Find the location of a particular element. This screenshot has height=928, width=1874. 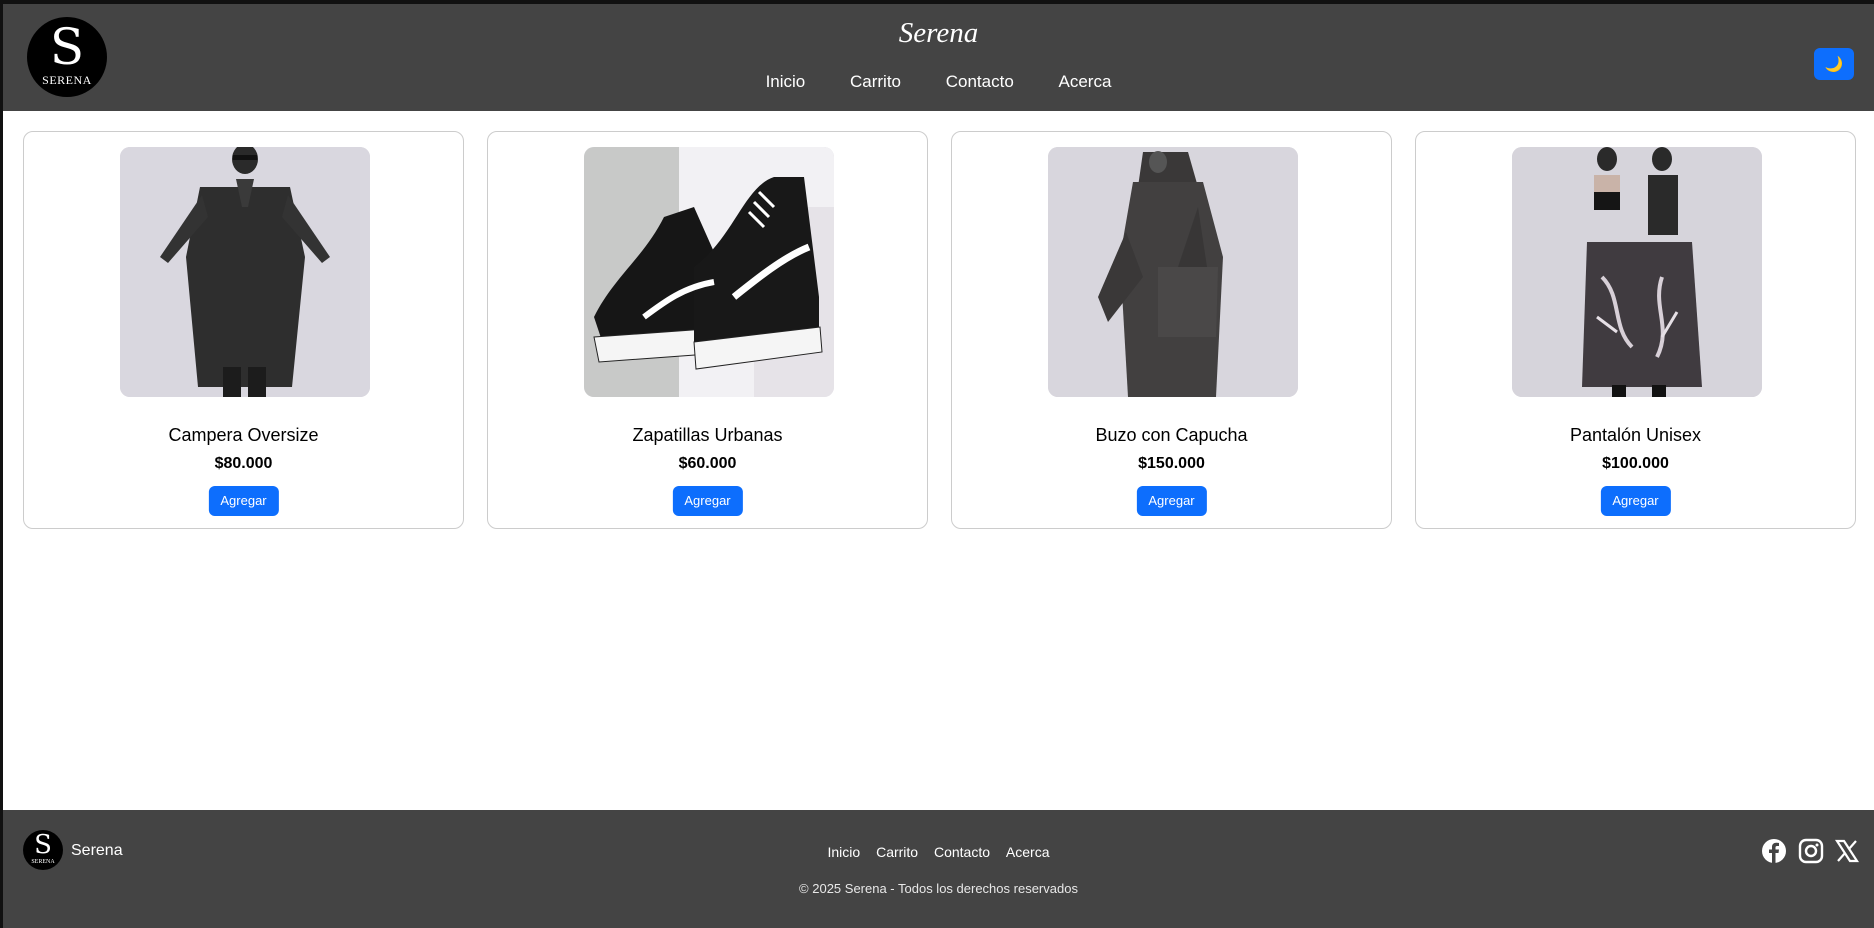

footer-link-inicio: Inicio is located at coordinates (844, 852).